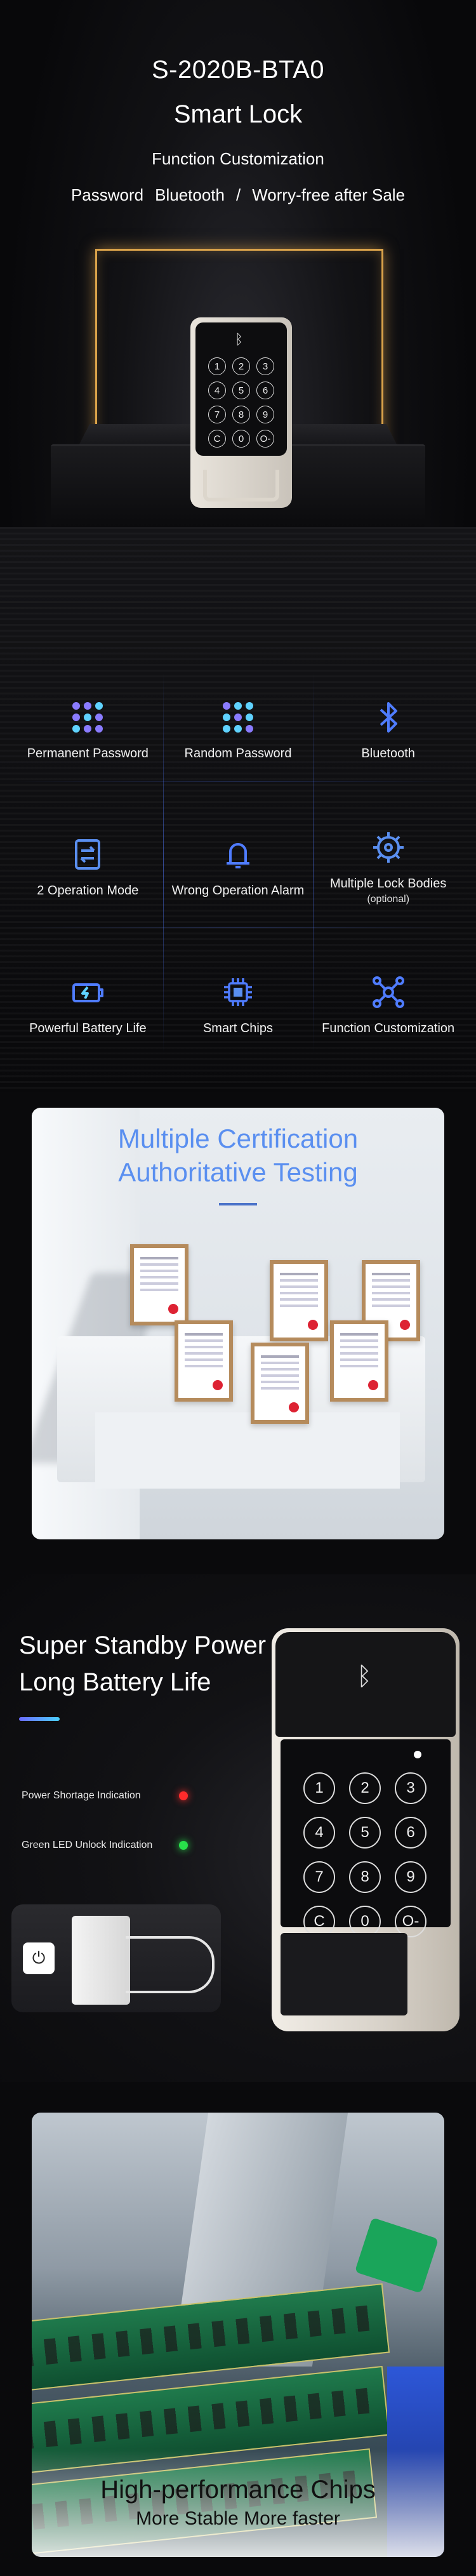  I want to click on power-shortage-label: Power Shortage Indication, so click(81, 1795).